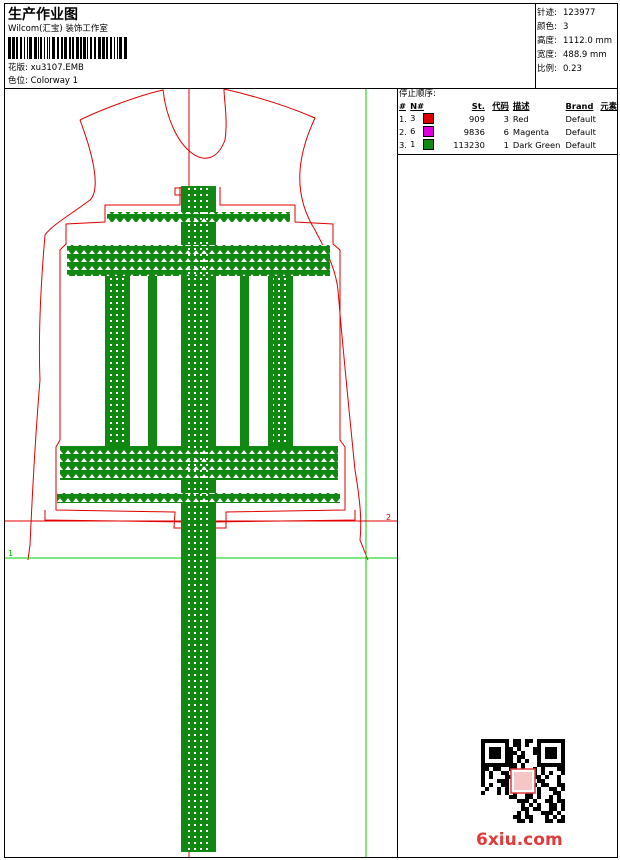 This screenshot has height=860, width=620. I want to click on stops-divider, so click(507, 154).